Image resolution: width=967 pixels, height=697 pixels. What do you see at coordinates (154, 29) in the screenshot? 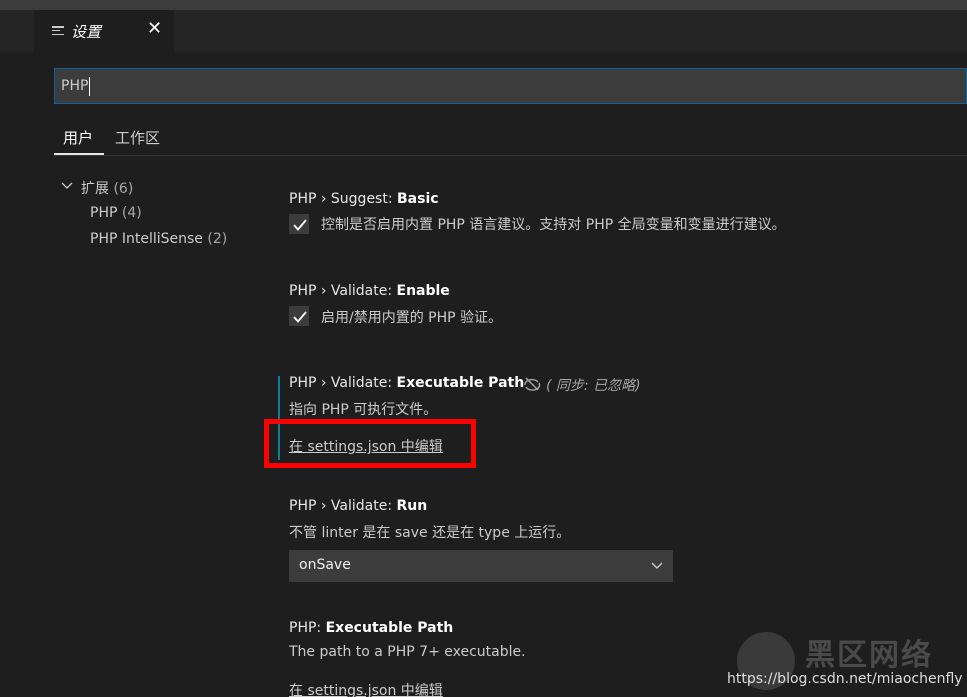
I see `close-icon: ✕` at bounding box center [154, 29].